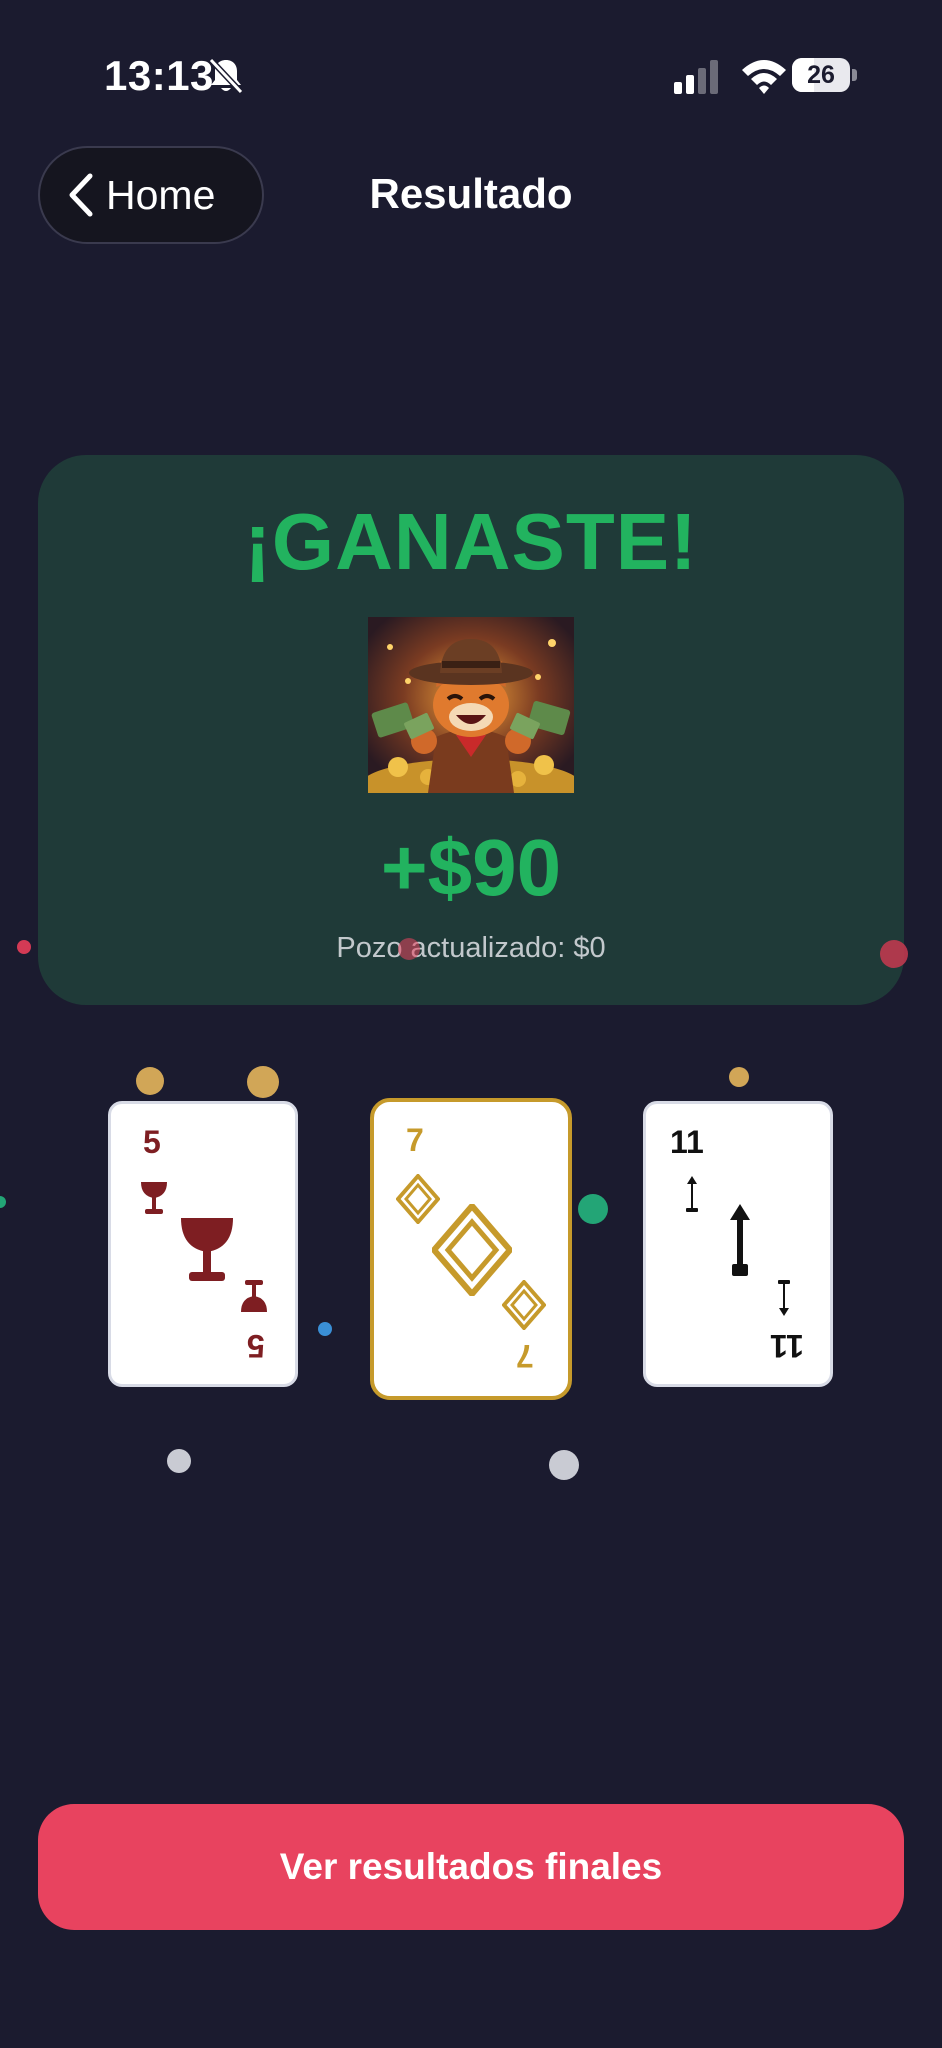  Describe the element at coordinates (687, 1142) in the screenshot. I see `card-rank: 11` at that location.